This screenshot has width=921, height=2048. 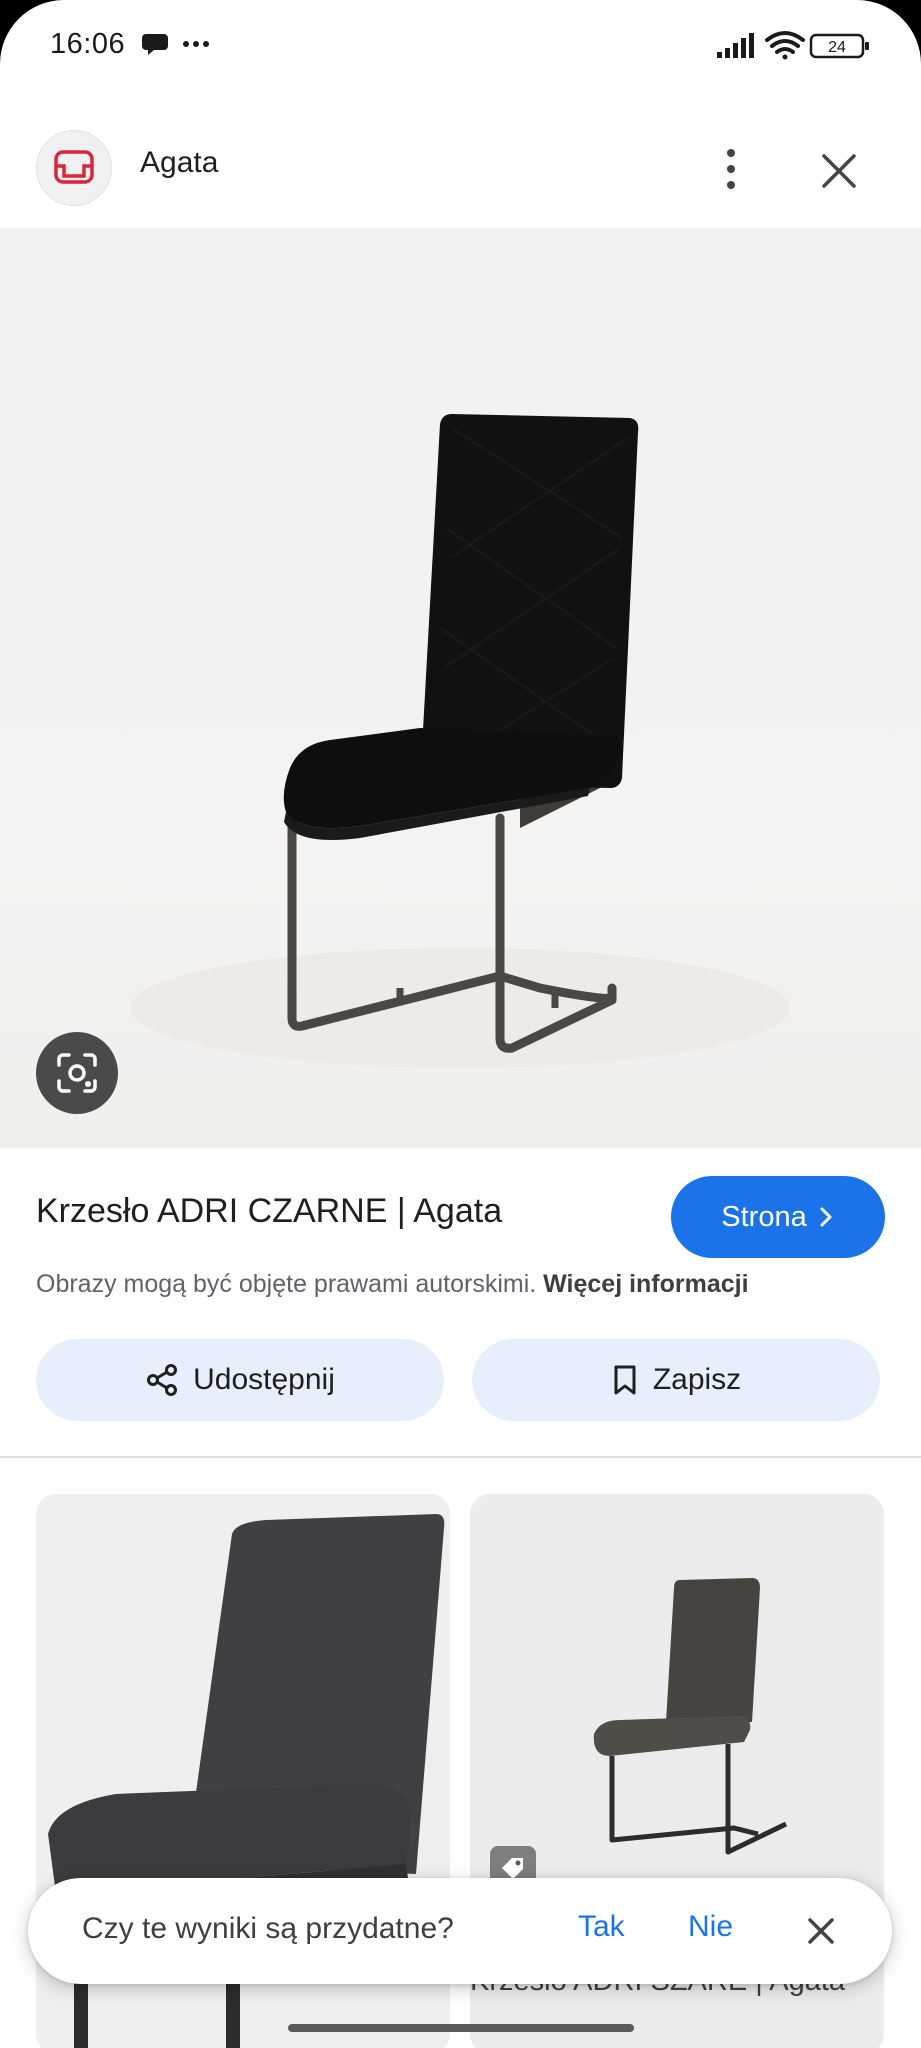 I want to click on chat-bubble-icon, so click(x=155, y=44).